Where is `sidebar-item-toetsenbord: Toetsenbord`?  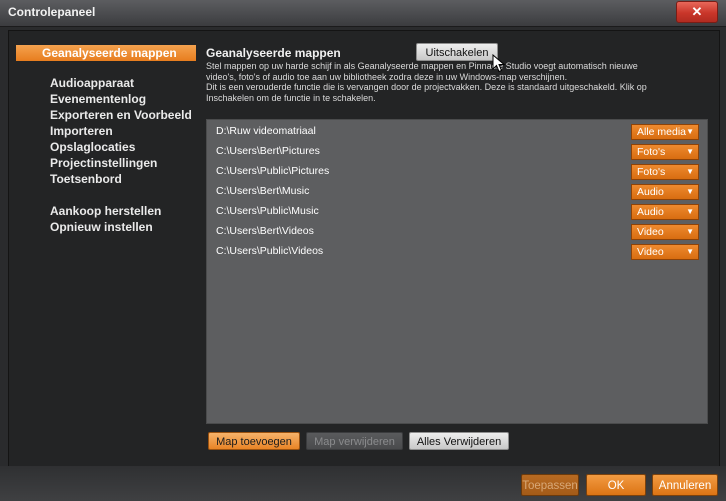 sidebar-item-toetsenbord: Toetsenbord is located at coordinates (106, 179).